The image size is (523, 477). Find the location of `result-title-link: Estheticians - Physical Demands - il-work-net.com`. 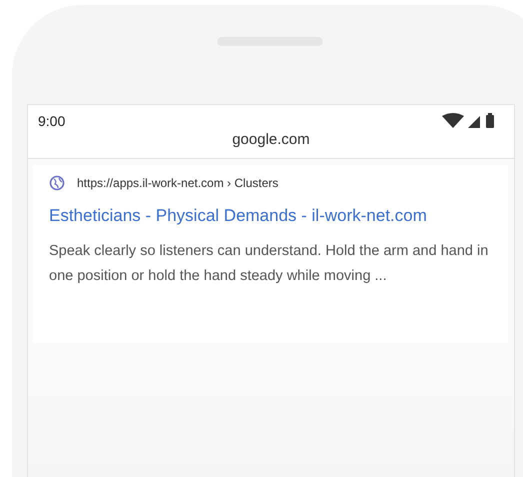

result-title-link: Estheticians - Physical Demands - il-work-net.com is located at coordinates (249, 216).